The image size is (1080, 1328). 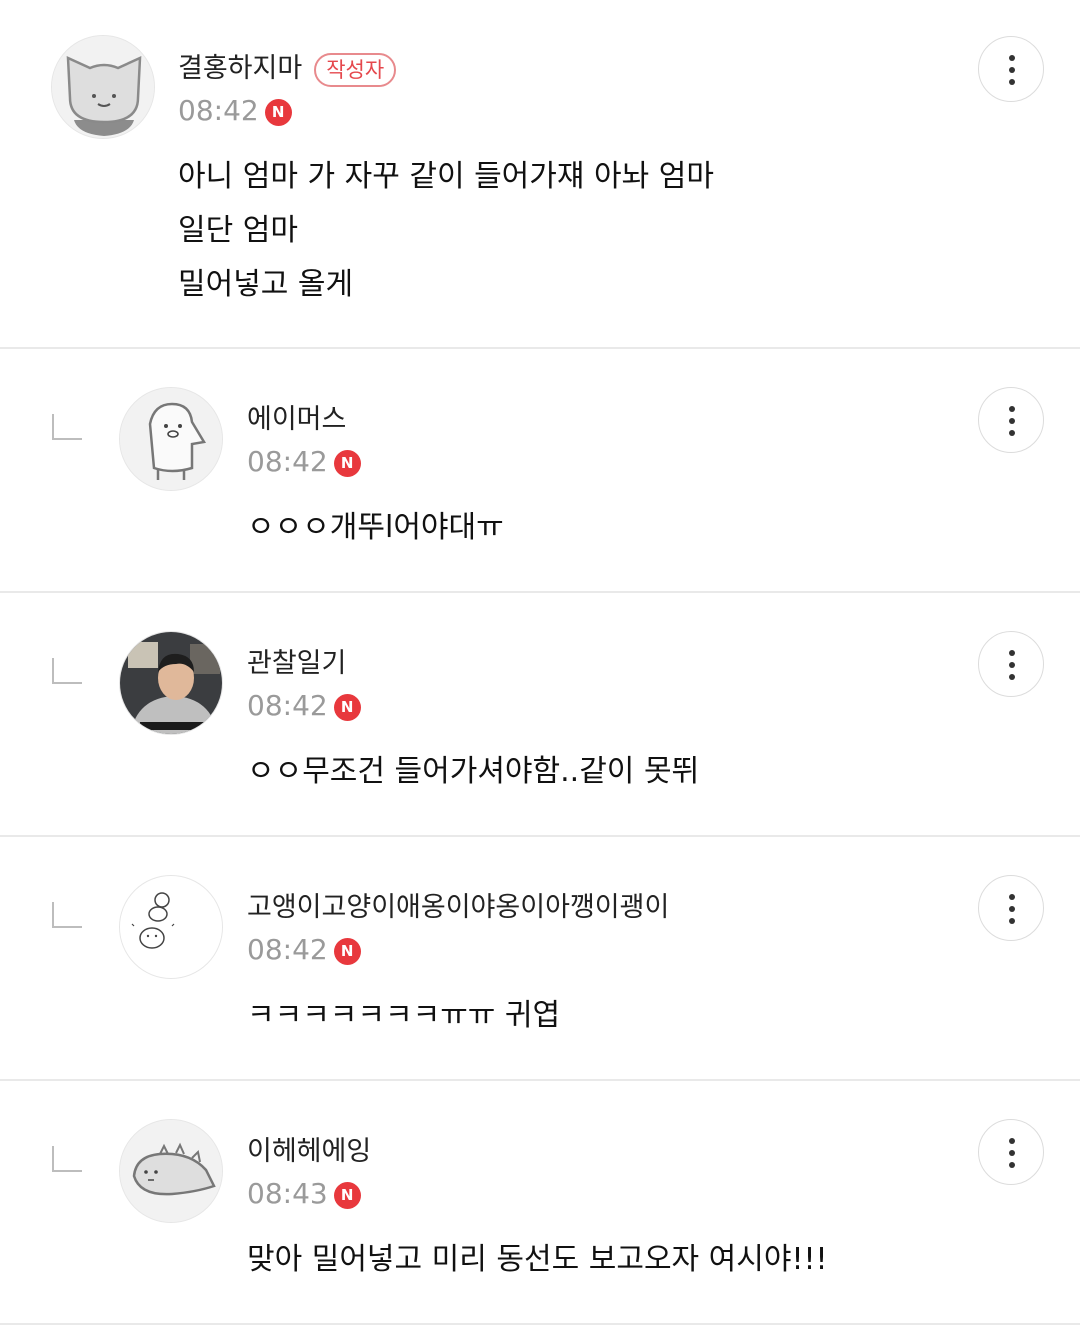 What do you see at coordinates (309, 1148) in the screenshot?
I see `author-name: 이헤헤에잉` at bounding box center [309, 1148].